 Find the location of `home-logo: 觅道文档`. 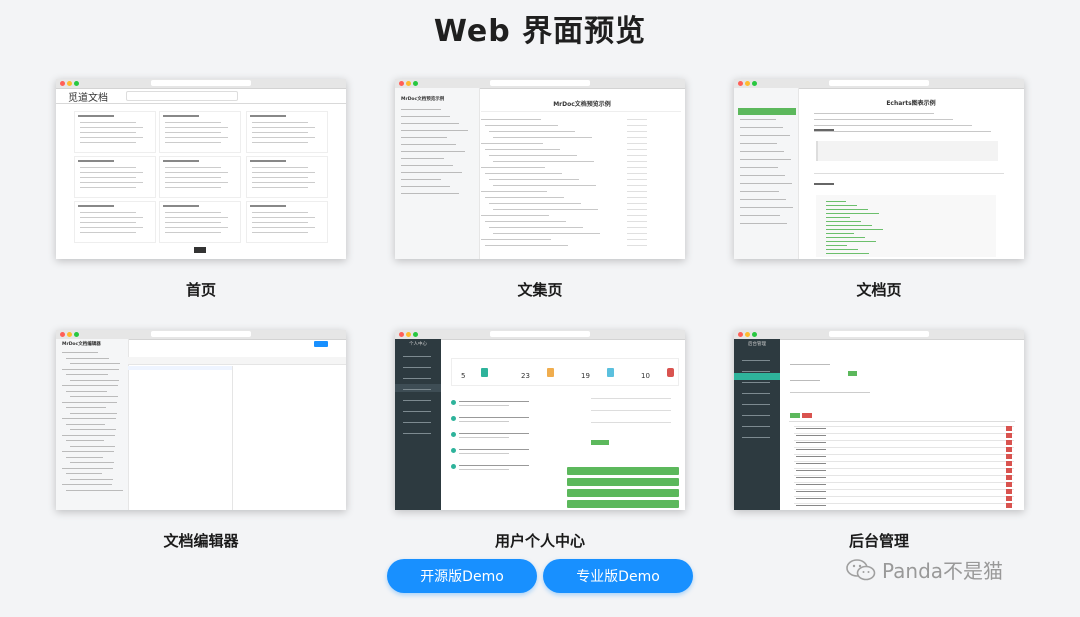

home-logo: 觅道文档 is located at coordinates (88, 98).